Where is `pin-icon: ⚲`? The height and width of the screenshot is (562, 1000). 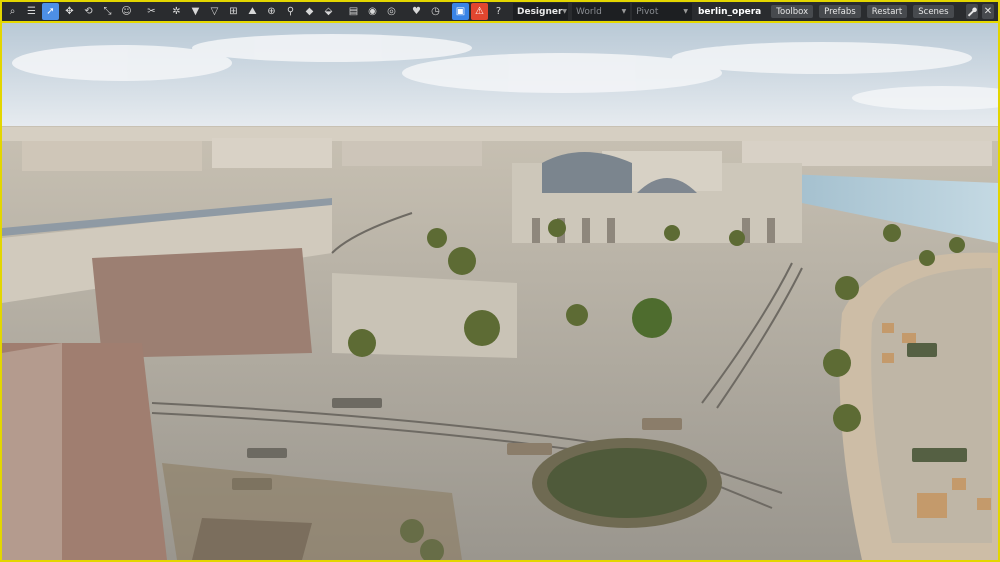
pin-icon: ⚲ is located at coordinates (290, 11).